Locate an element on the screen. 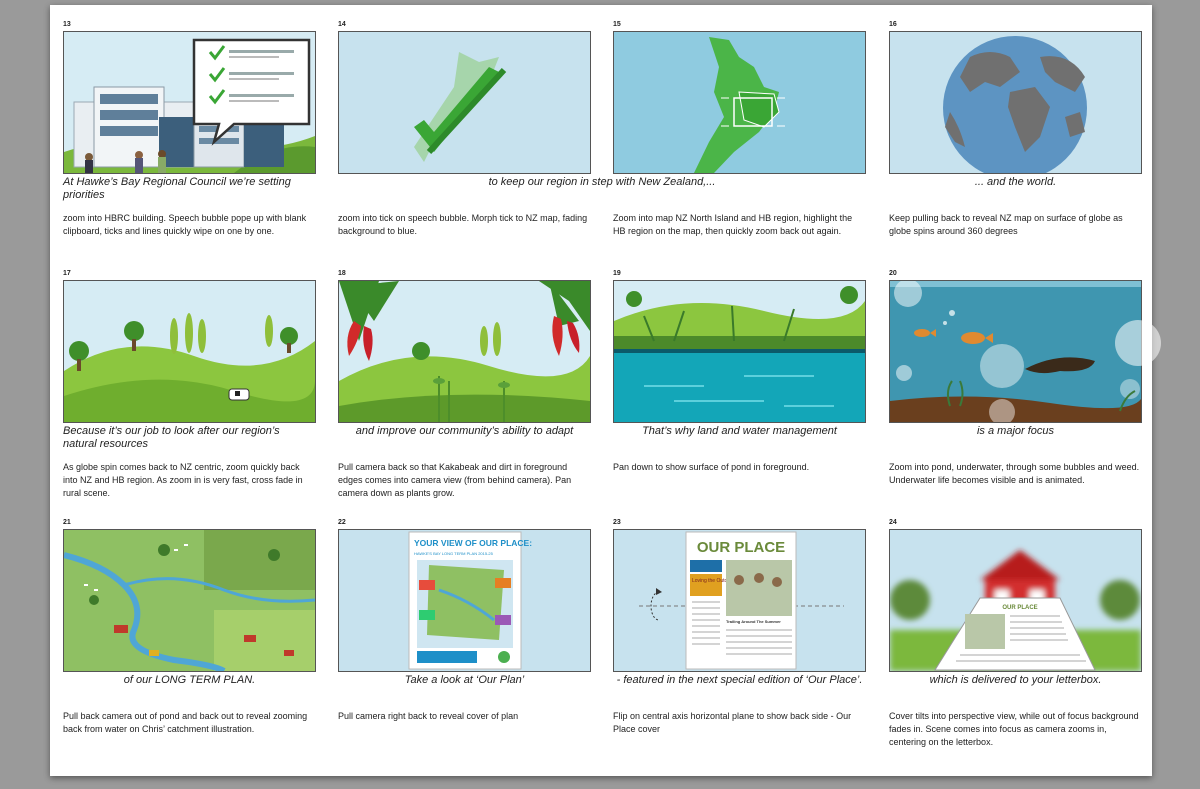 The image size is (1200, 789). panel-illustration-tick-to-map is located at coordinates (464, 102).